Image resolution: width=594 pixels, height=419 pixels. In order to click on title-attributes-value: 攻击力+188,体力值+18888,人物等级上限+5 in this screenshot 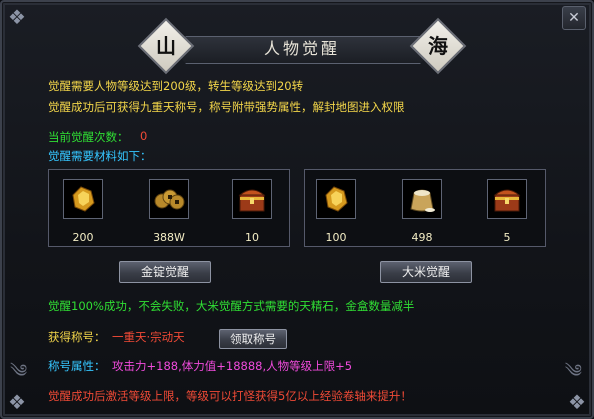, I will do `click(232, 366)`.